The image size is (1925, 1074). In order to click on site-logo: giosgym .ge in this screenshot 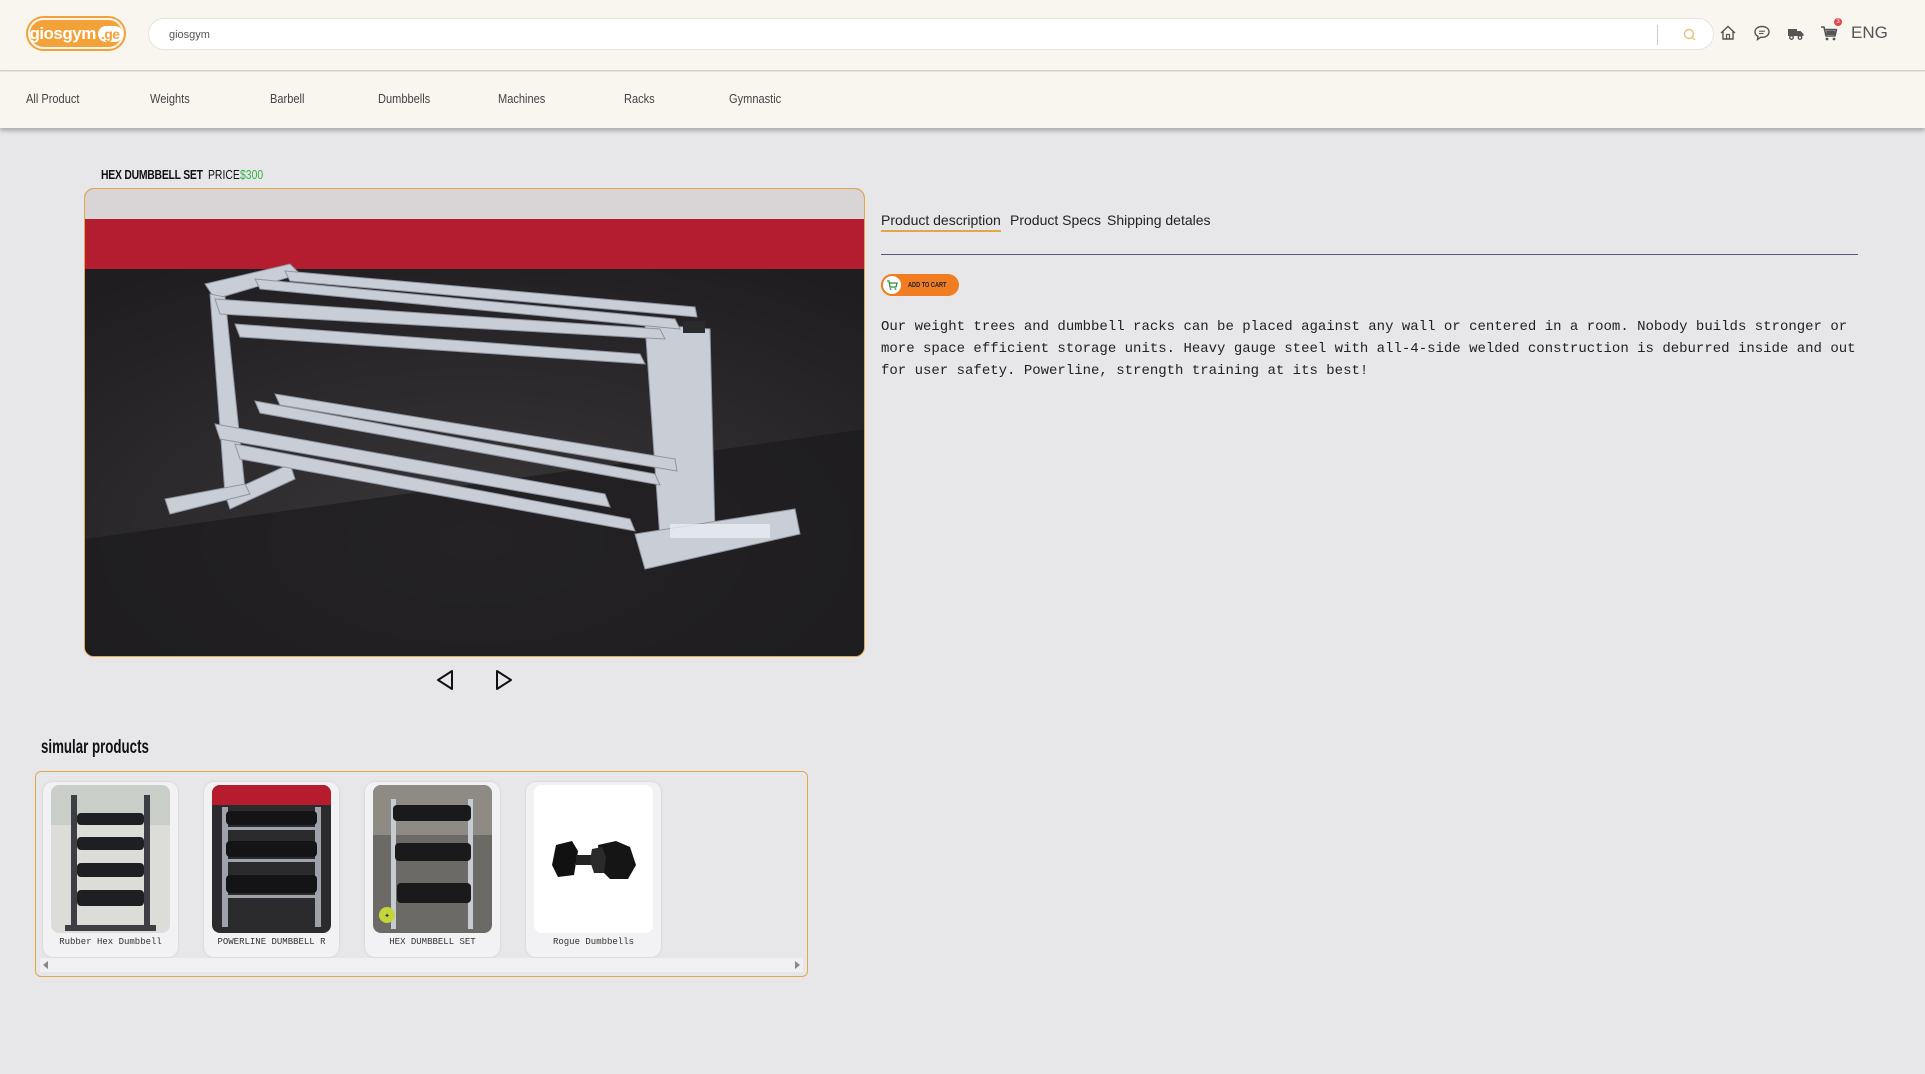, I will do `click(76, 33)`.